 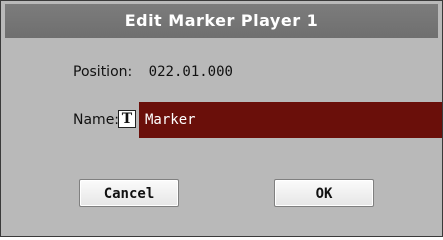 I want to click on position-value: 022.01.000, so click(x=190, y=72).